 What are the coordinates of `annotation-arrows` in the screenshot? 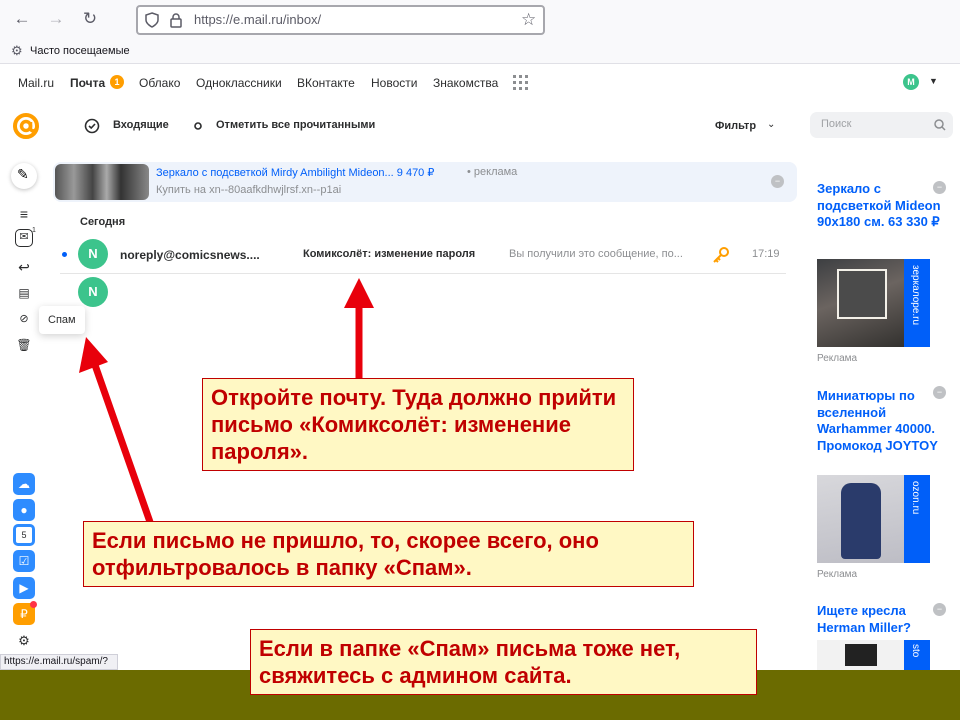 It's located at (226, 401).